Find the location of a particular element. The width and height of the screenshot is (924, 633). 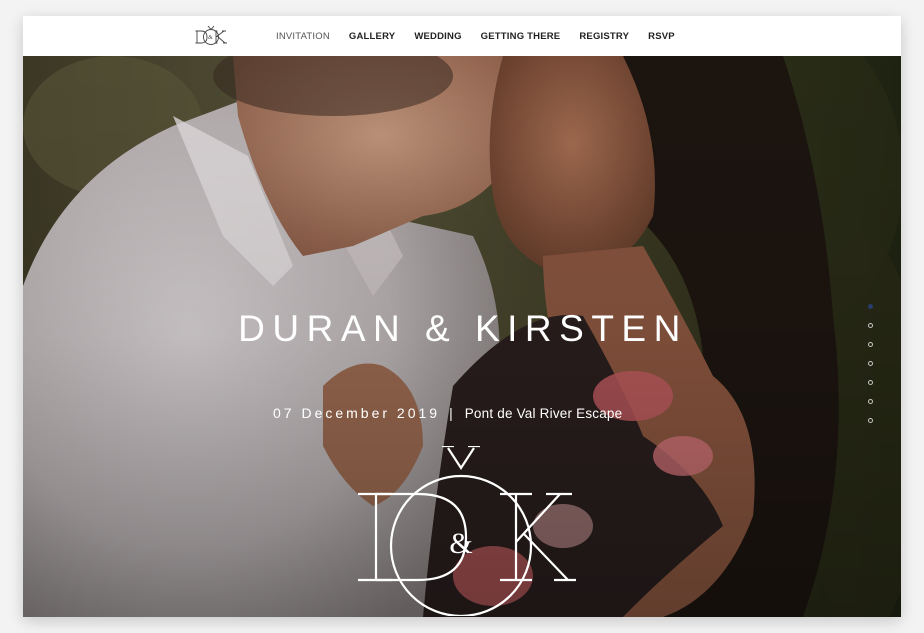

dk-logo-icon: & is located at coordinates (211, 36).